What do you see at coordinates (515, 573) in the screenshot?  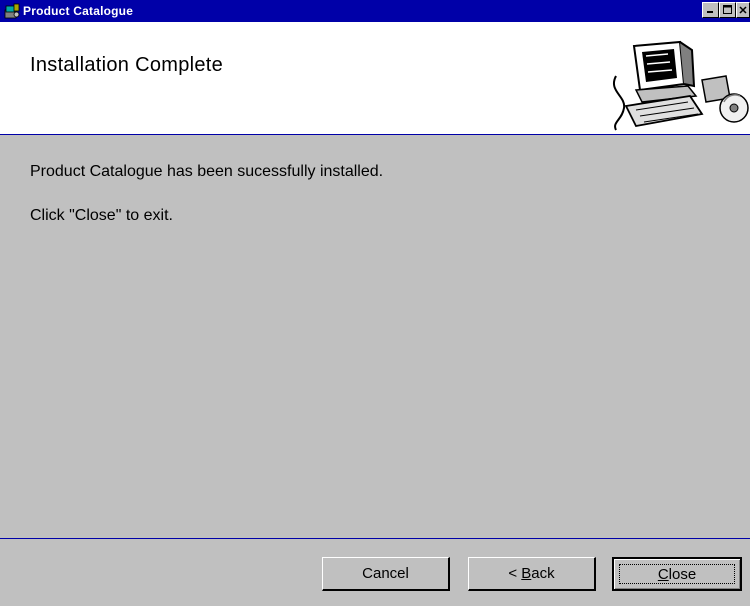 I see `back-button-prefix: <` at bounding box center [515, 573].